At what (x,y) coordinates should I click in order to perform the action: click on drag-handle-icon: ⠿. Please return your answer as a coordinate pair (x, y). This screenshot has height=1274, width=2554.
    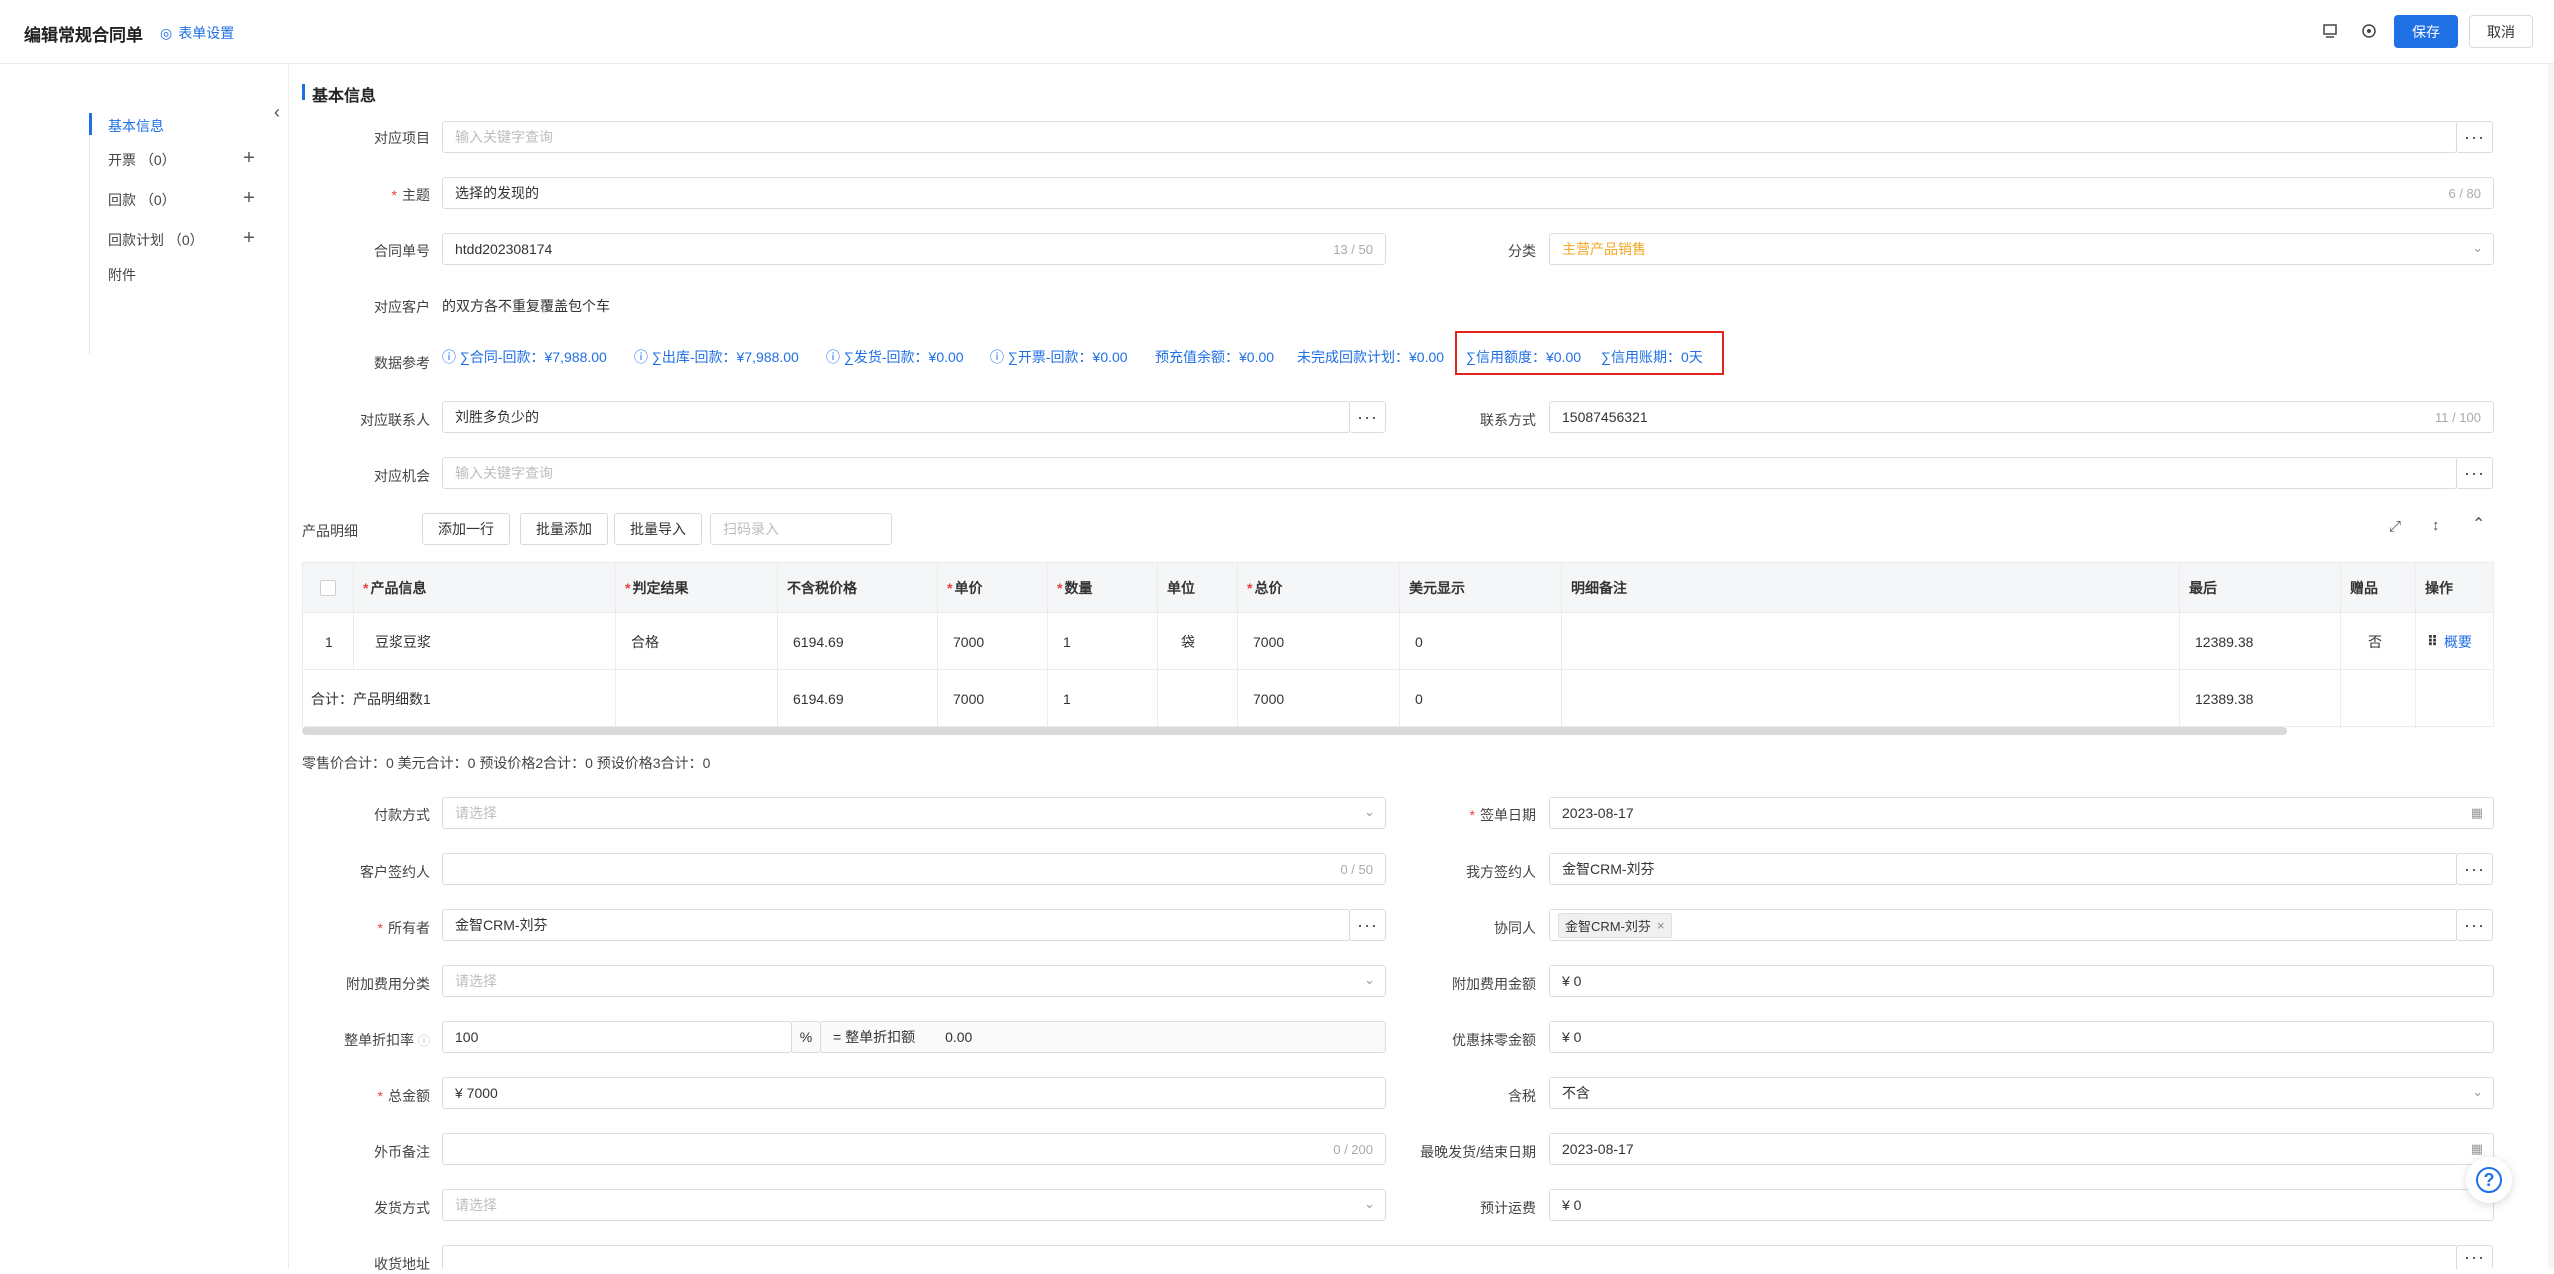
    Looking at the image, I should click on (2432, 641).